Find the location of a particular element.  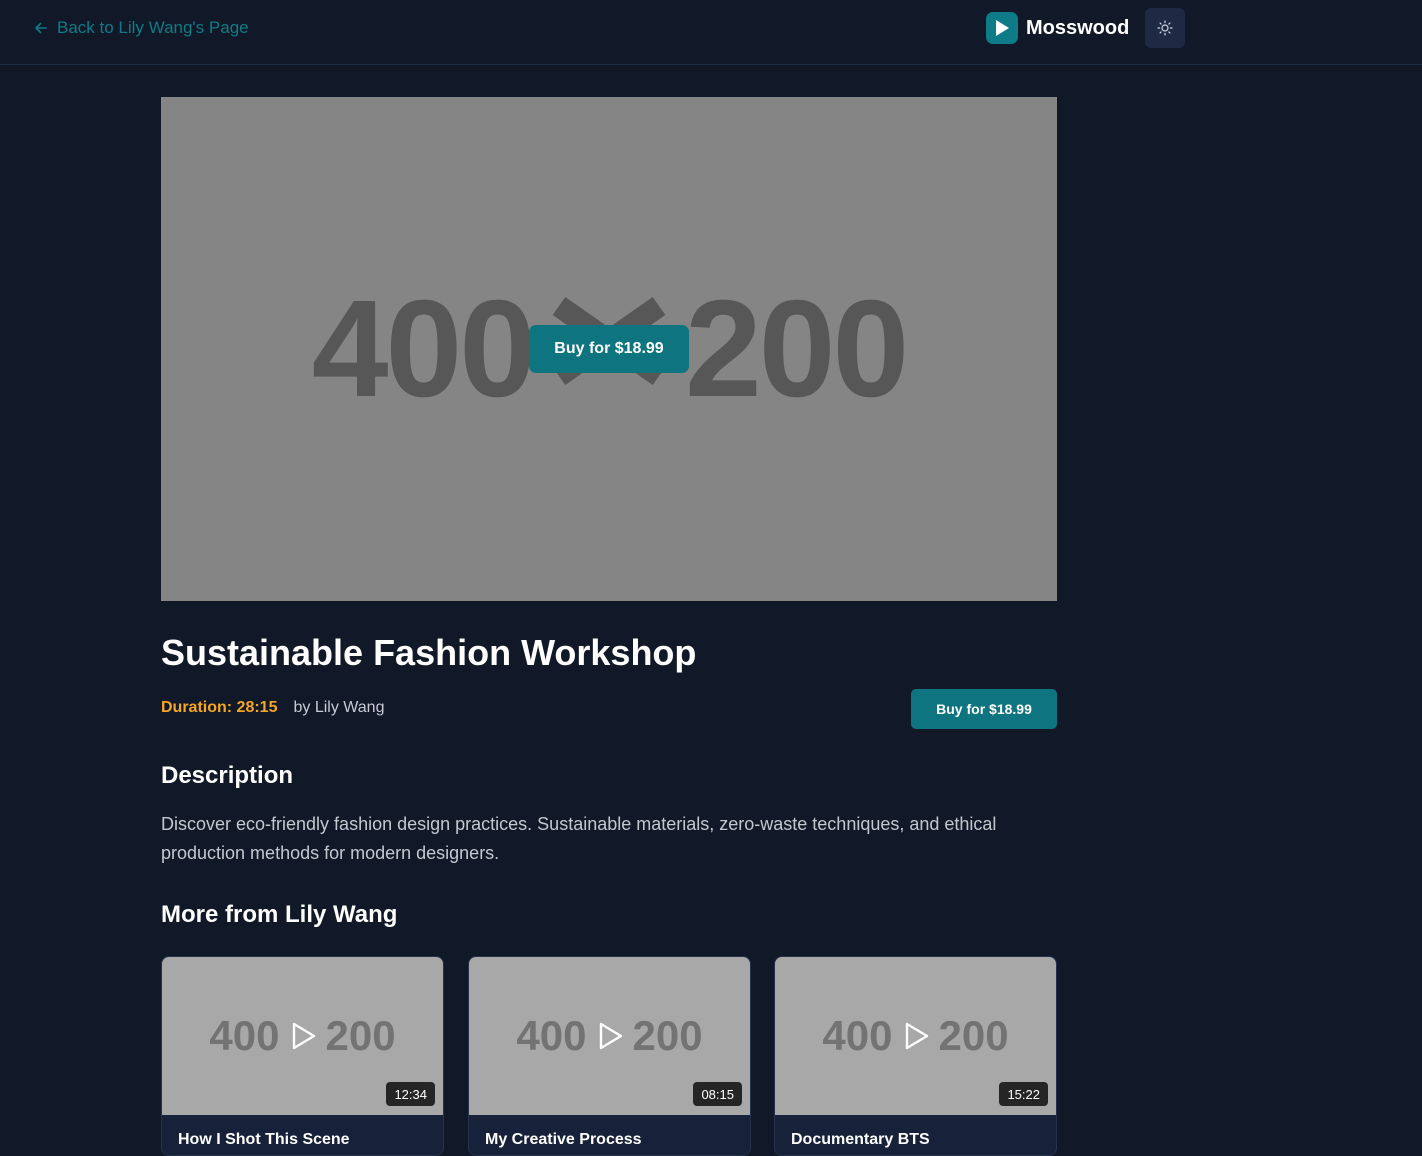

back-to-creator-link: Back to Lily Wang's Page is located at coordinates (141, 28).